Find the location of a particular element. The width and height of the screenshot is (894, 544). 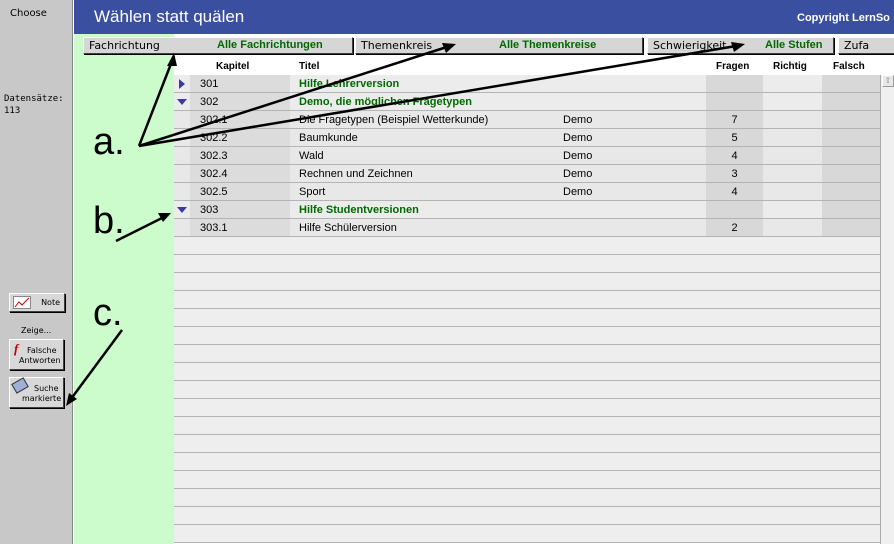

filter-schwierigkeit: Schwierigkeit Alle Stufen is located at coordinates (740, 45).